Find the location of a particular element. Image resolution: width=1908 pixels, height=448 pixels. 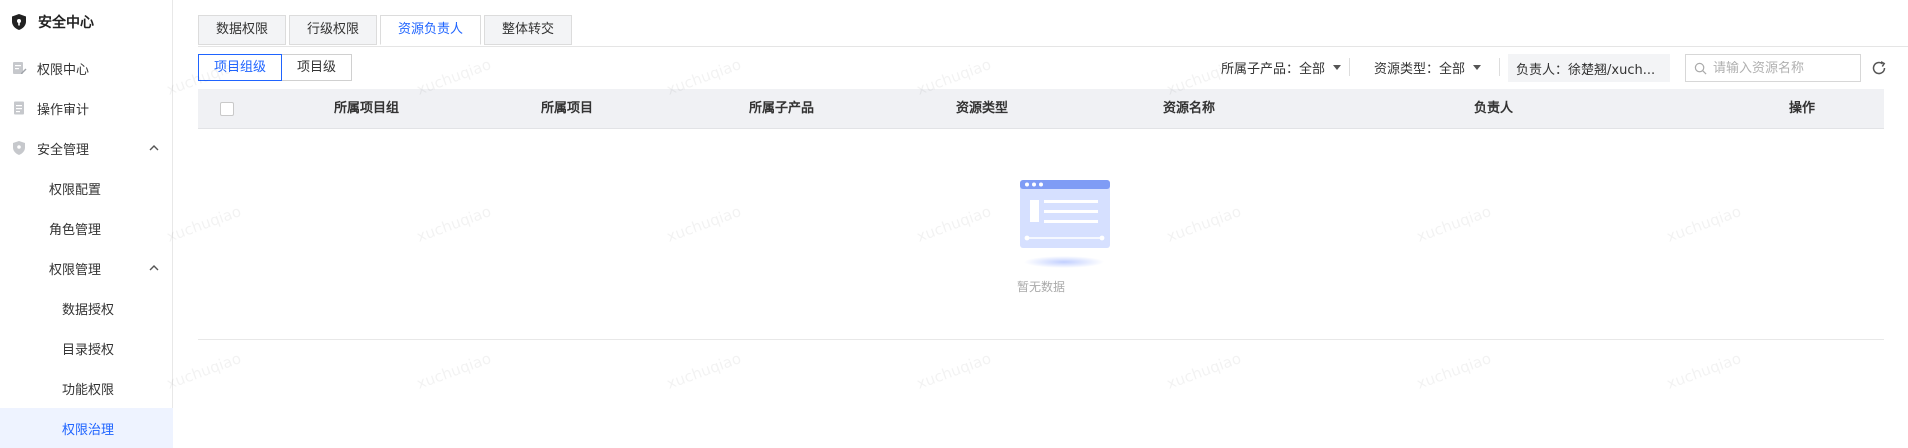

sidebar-item-permission-center: 权限中心 is located at coordinates (86, 68).